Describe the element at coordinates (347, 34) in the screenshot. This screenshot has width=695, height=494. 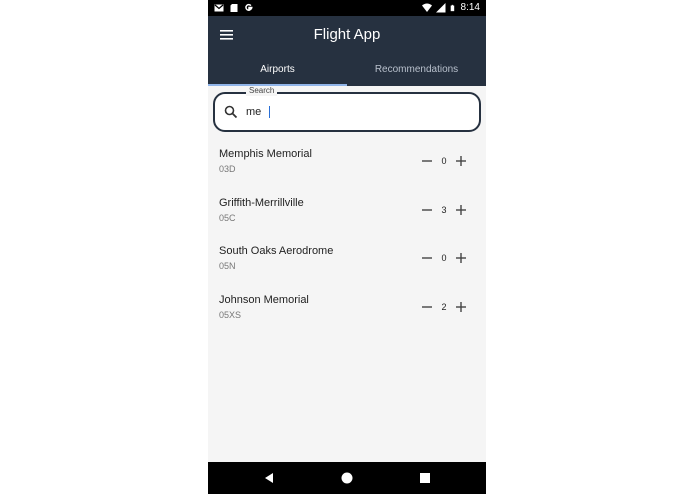
I see `app-title: Flight App` at that location.